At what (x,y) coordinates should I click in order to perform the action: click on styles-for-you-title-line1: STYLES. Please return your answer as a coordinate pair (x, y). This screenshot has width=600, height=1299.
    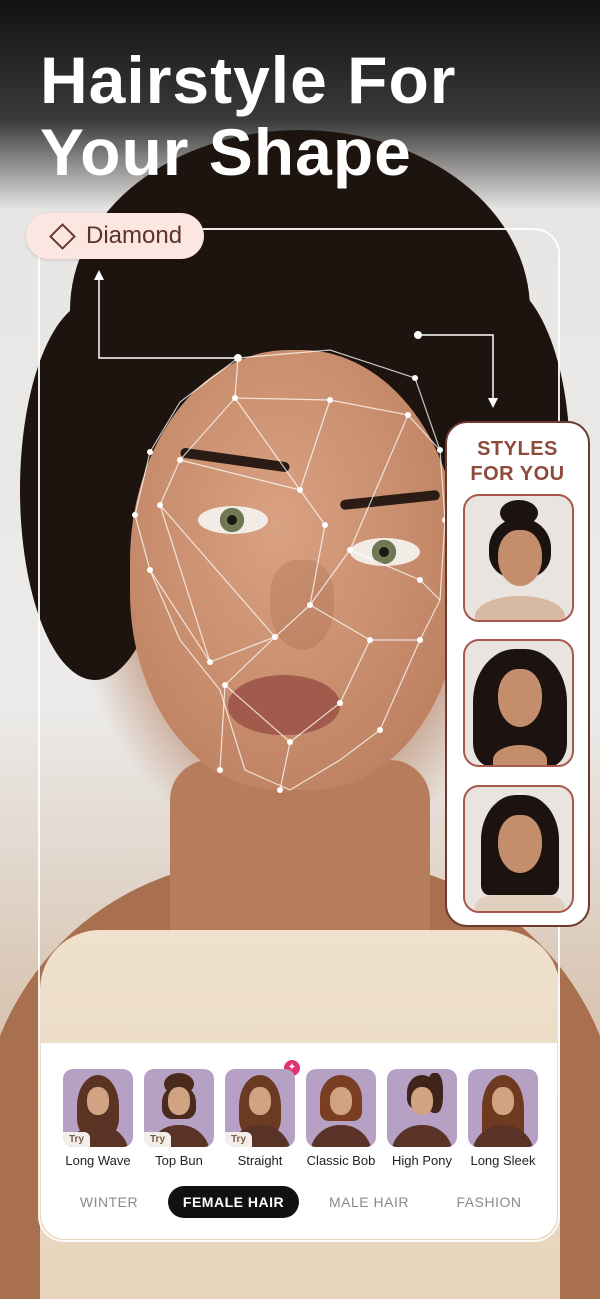
    Looking at the image, I should click on (517, 449).